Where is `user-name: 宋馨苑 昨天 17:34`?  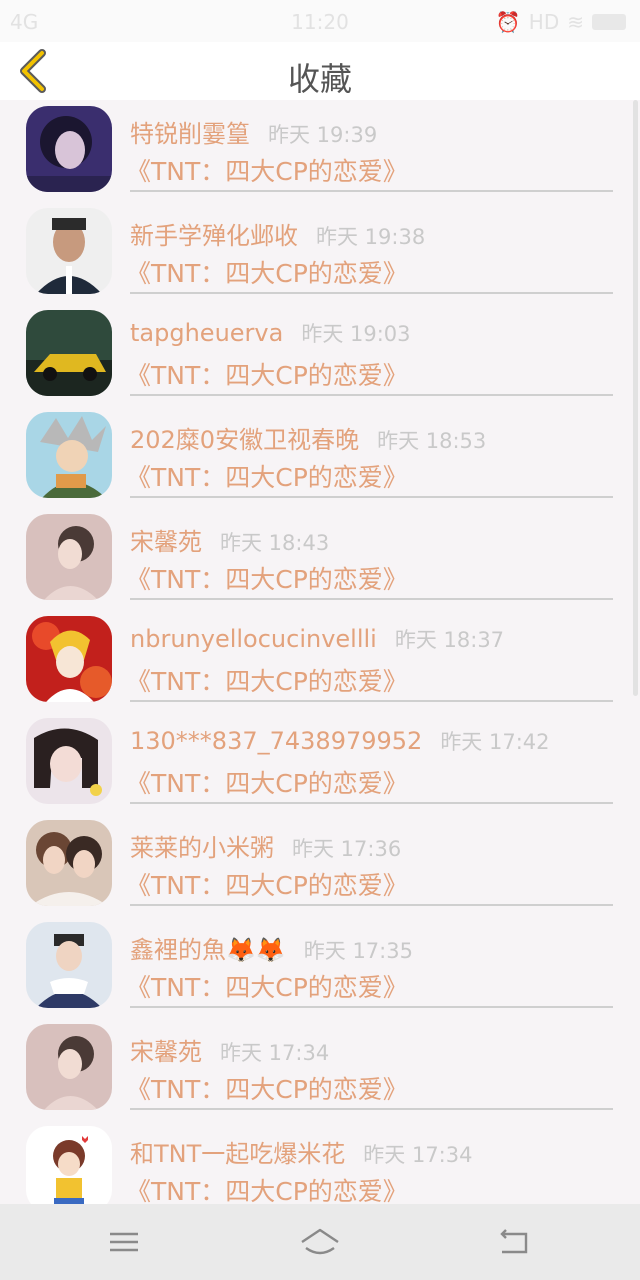 user-name: 宋馨苑 昨天 17:34 is located at coordinates (230, 1052).